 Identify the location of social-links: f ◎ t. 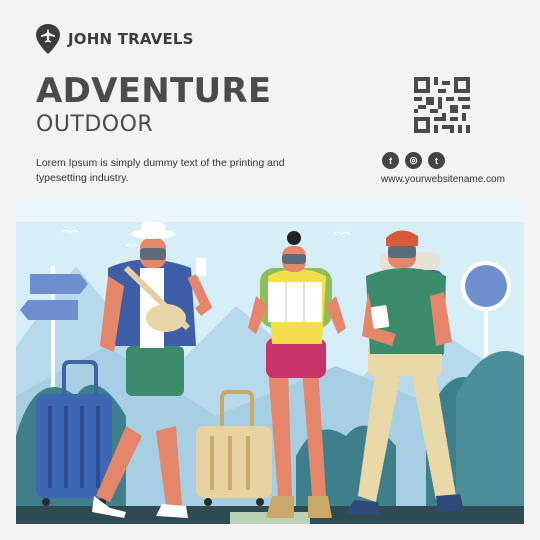
(413, 160).